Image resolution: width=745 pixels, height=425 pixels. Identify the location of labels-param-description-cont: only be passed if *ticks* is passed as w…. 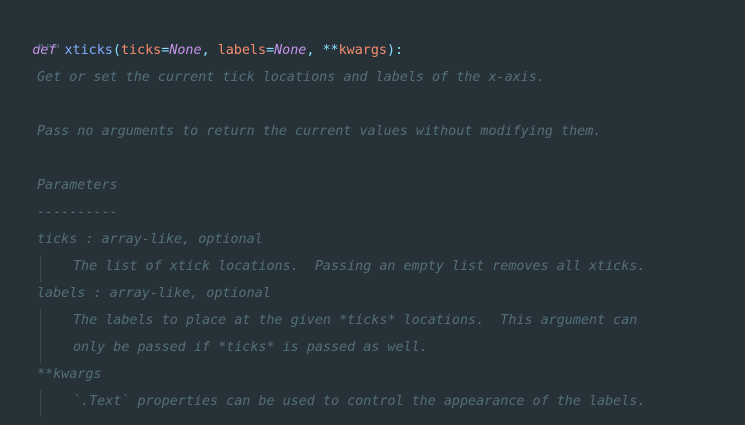
(250, 347).